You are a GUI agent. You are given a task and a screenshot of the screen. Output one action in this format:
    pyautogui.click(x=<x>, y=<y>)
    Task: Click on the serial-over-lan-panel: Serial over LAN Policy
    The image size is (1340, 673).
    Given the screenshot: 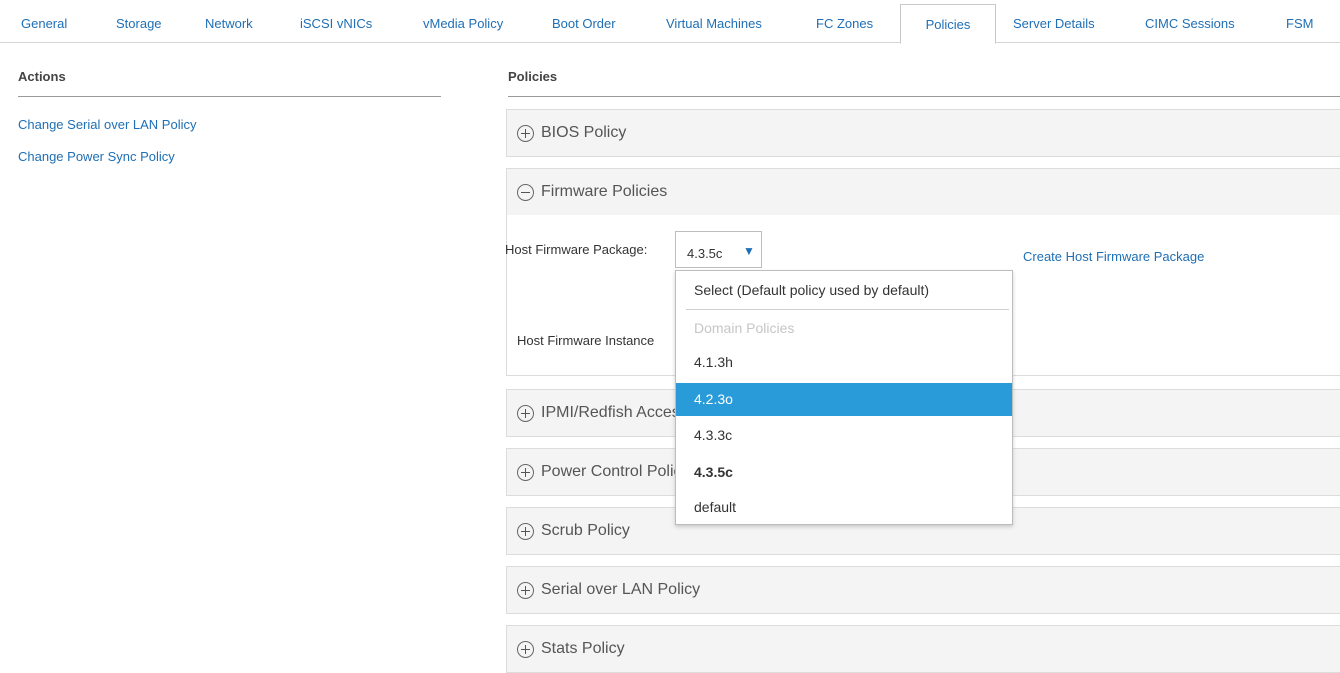 What is the action you would take?
    pyautogui.click(x=923, y=590)
    